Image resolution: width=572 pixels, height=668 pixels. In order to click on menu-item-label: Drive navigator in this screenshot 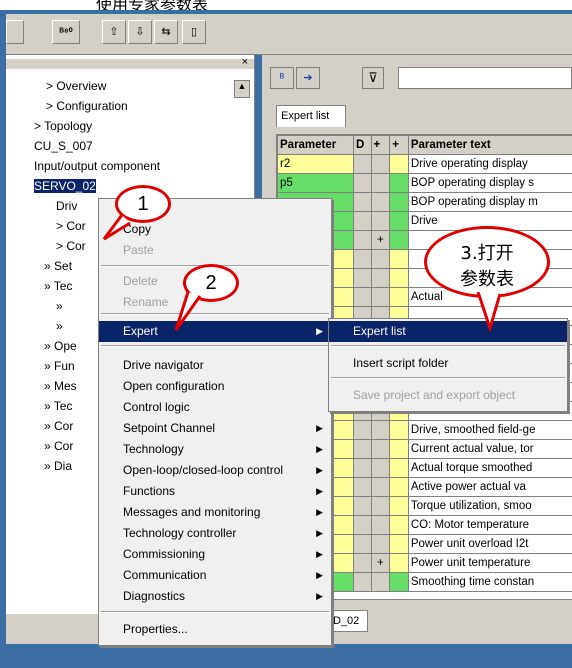, I will do `click(163, 365)`.